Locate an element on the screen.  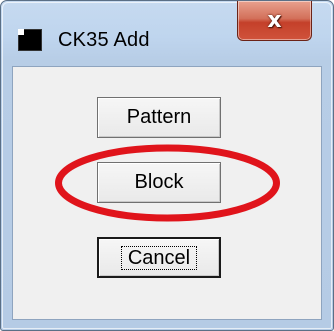
close-button: x is located at coordinates (274, 21).